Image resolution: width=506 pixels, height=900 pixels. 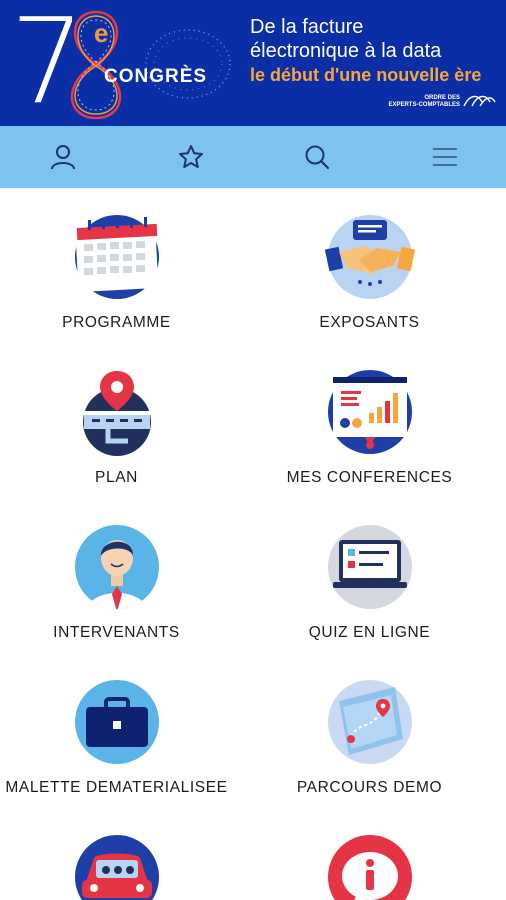 I want to click on menu-item-quiz-en-ligne: QUIZ EN LIGNE, so click(x=369, y=581).